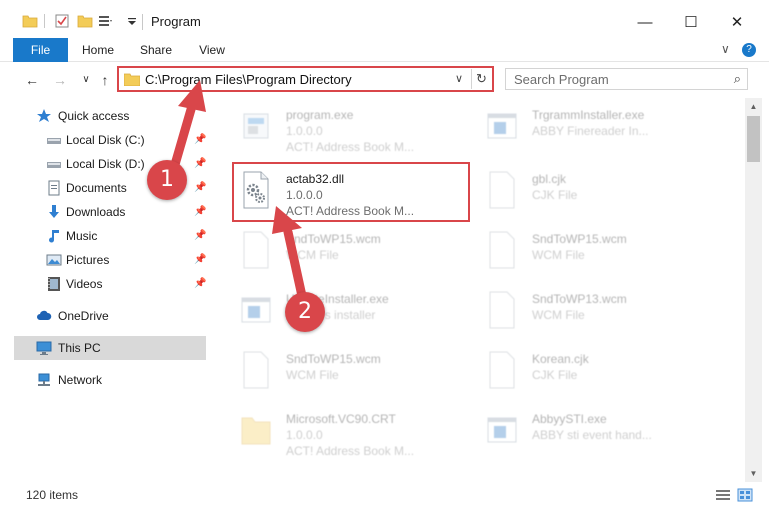 The image size is (769, 522). Describe the element at coordinates (142, 22) in the screenshot. I see `title-divider` at that location.